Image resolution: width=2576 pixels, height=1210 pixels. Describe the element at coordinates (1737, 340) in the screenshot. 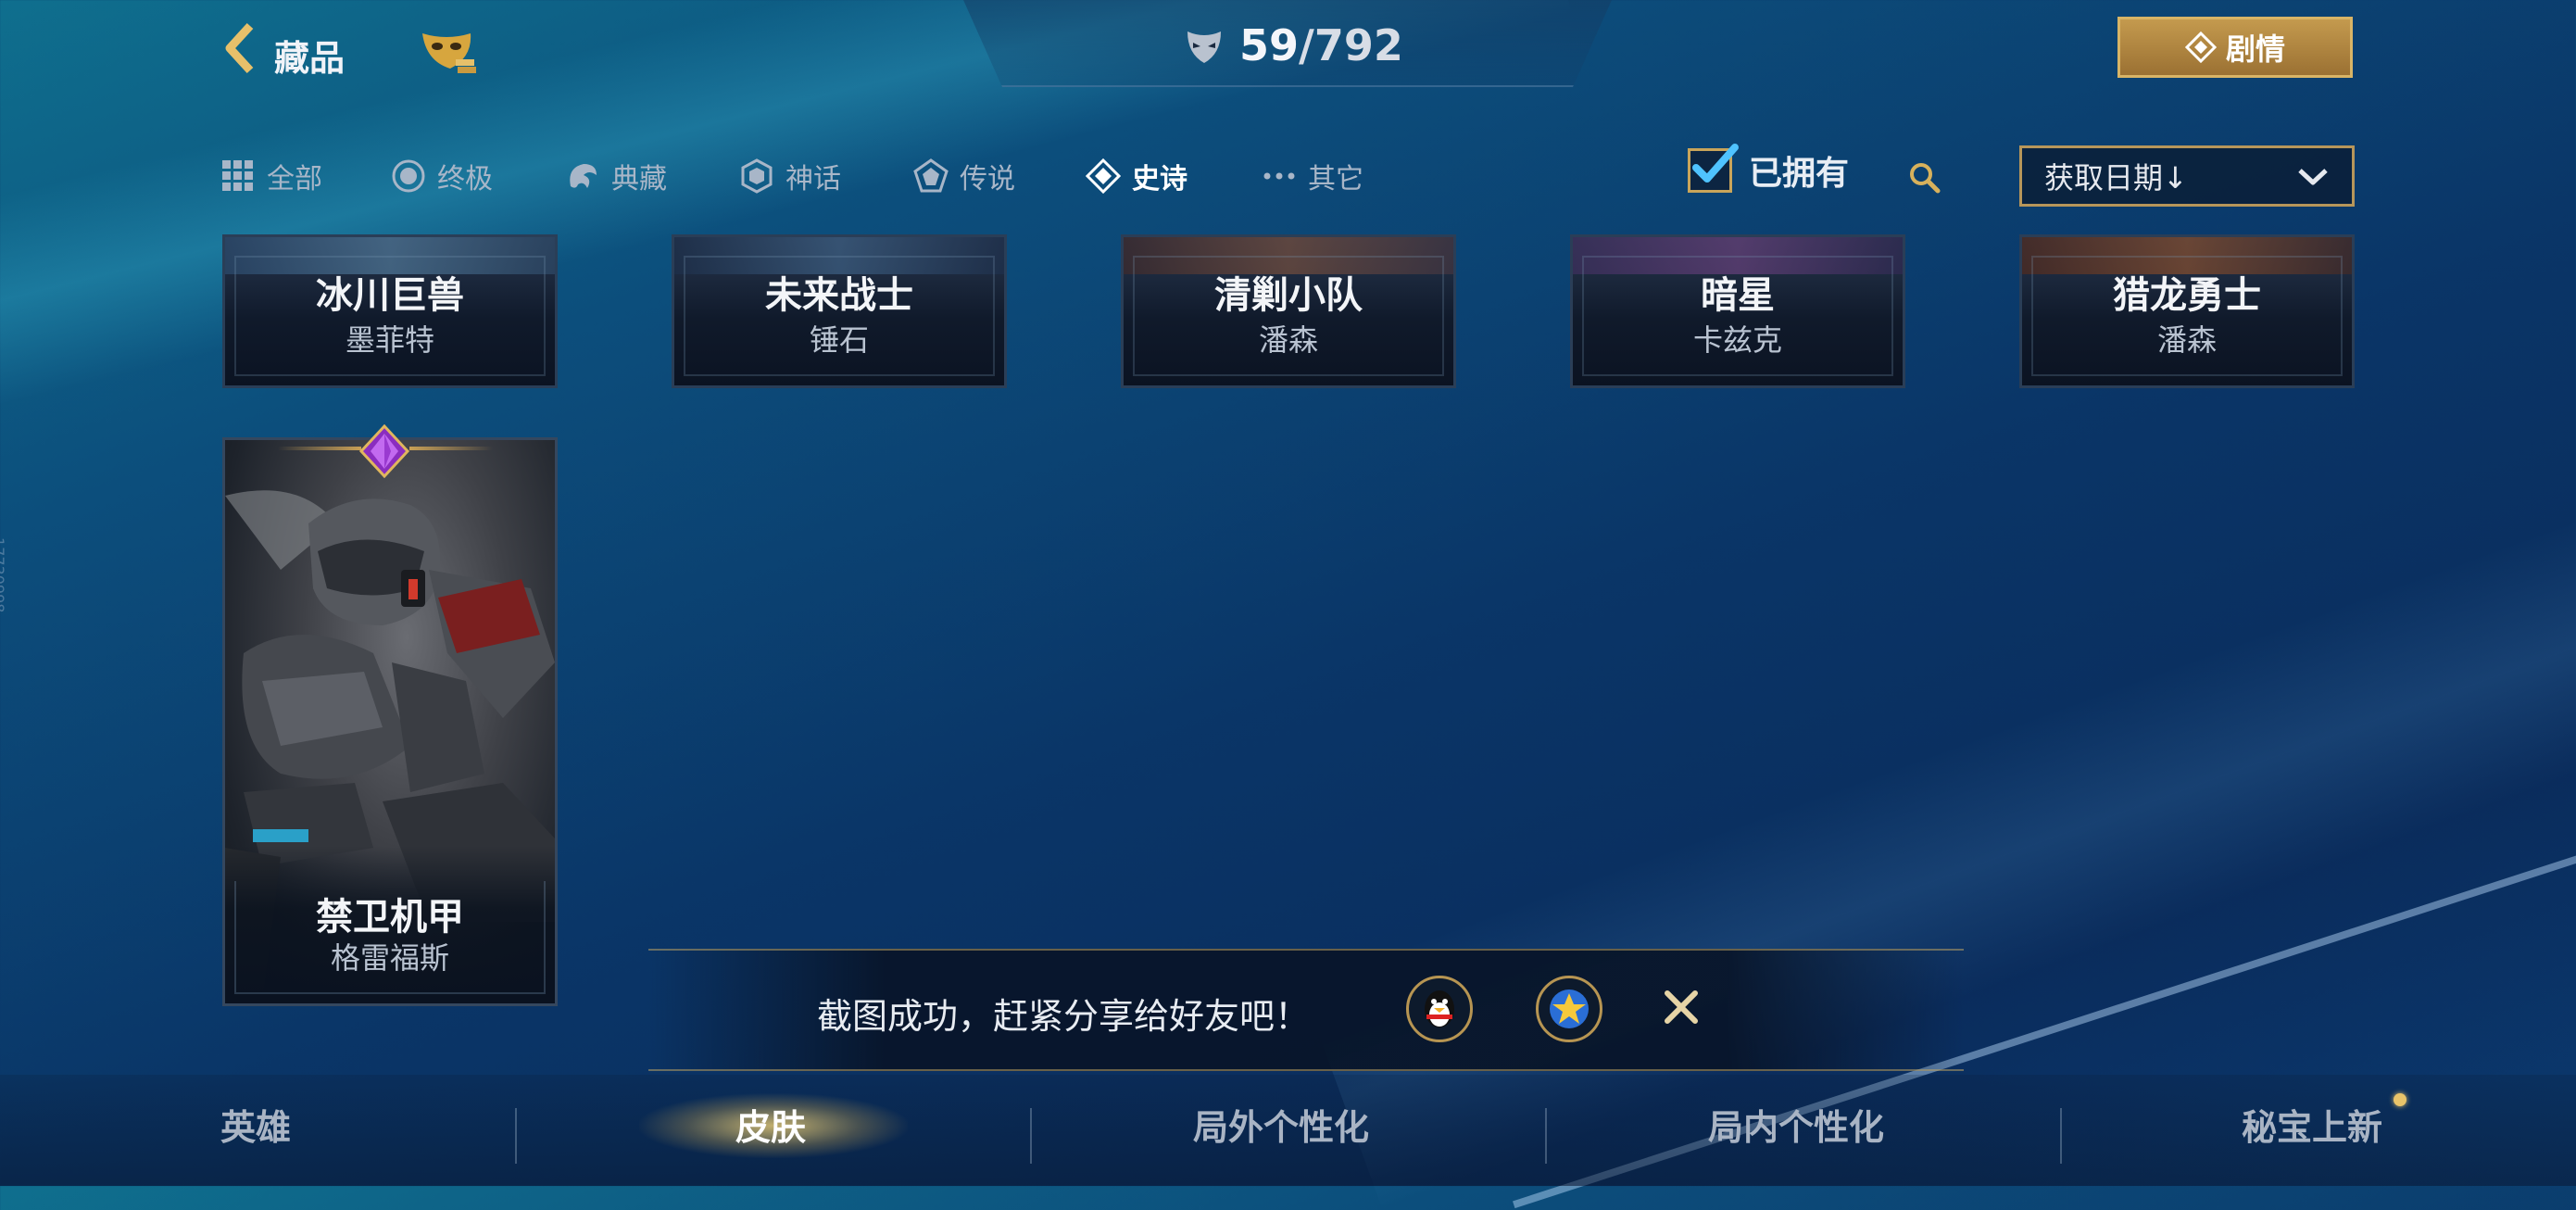

I see `hero-name: 卡兹克` at that location.